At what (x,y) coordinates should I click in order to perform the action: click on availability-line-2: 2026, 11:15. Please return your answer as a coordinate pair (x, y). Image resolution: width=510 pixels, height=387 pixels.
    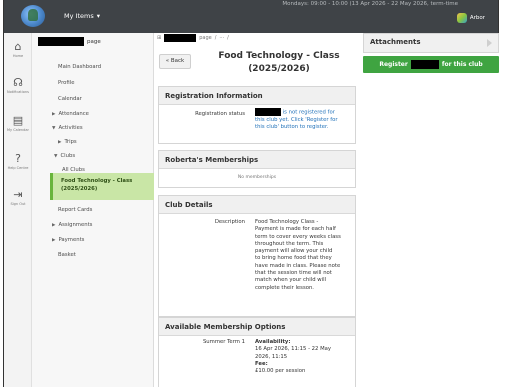
    Looking at the image, I should click on (271, 356).